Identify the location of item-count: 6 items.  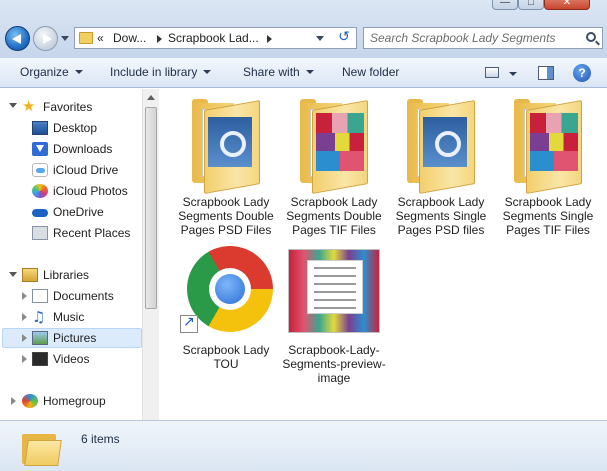
(100, 439).